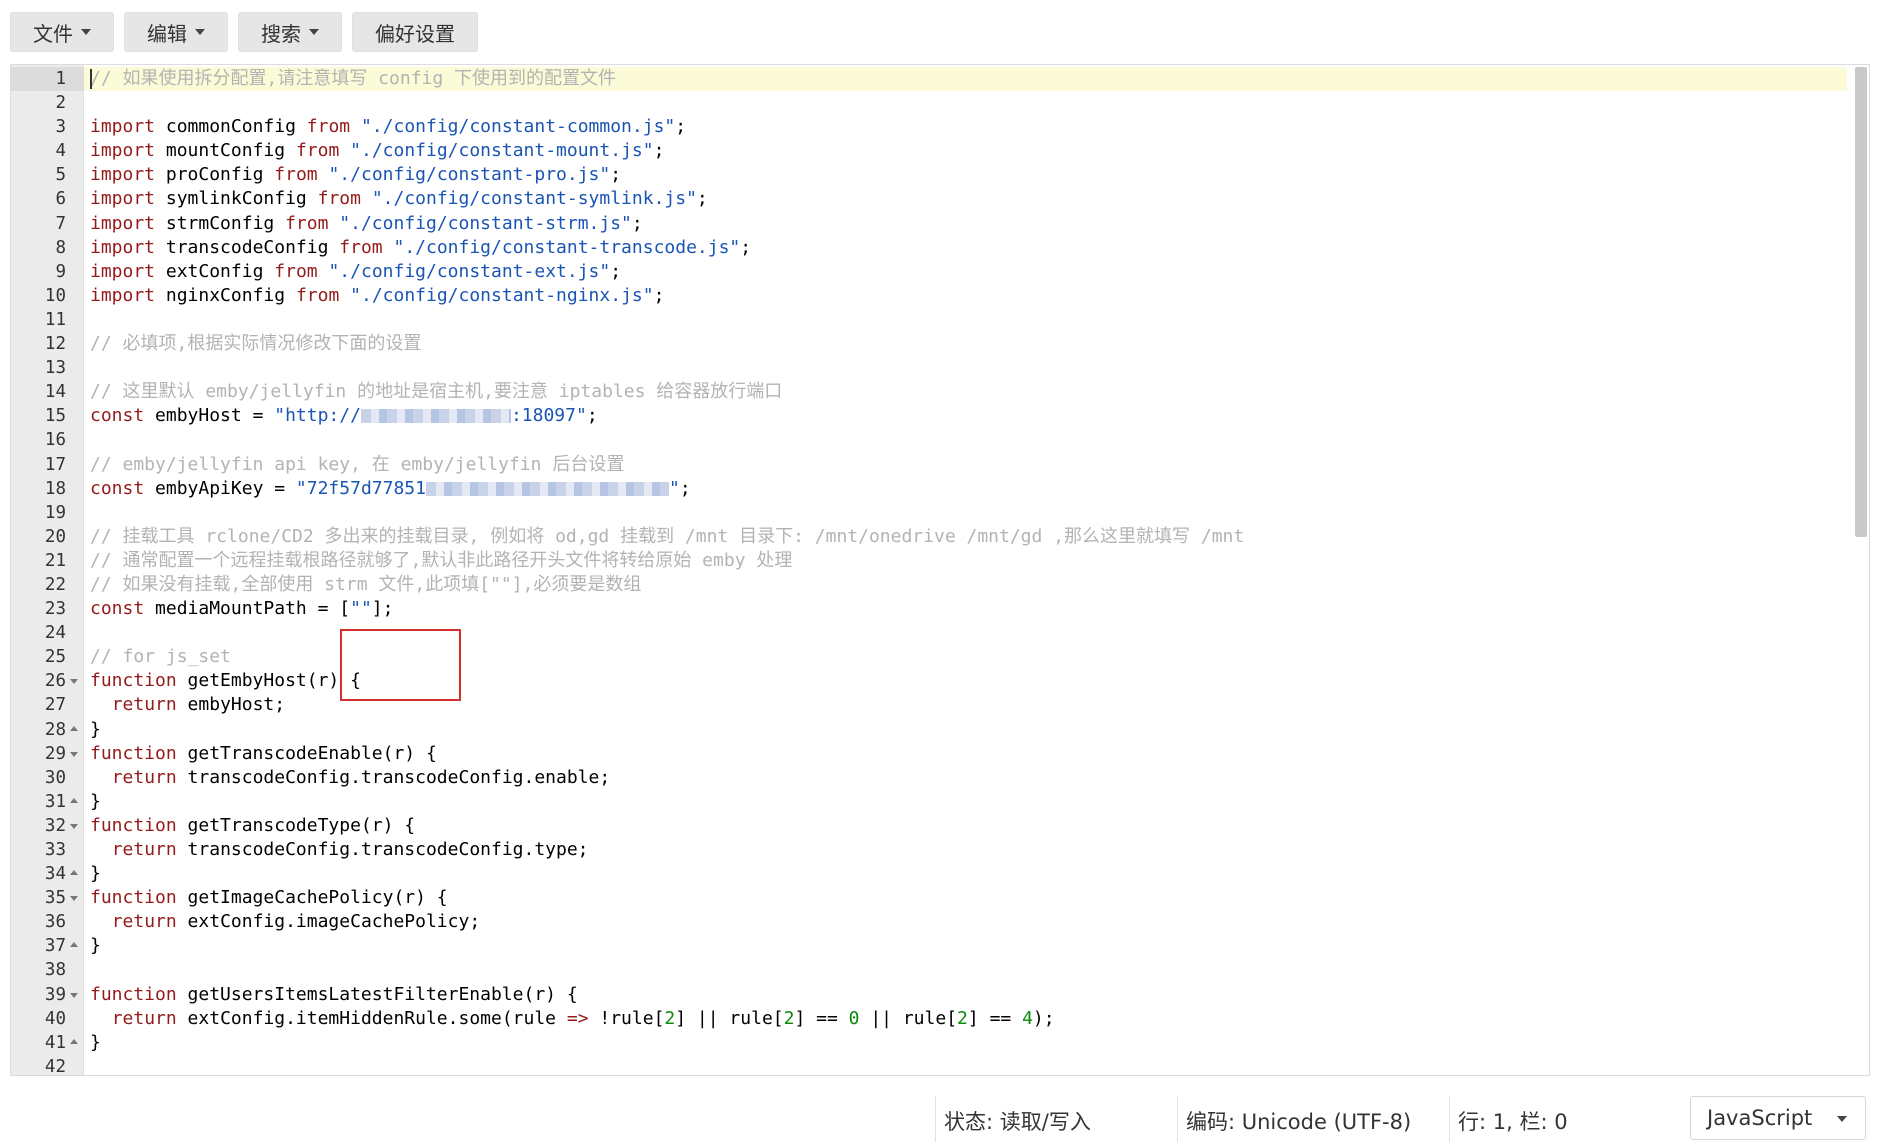 Image resolution: width=1878 pixels, height=1148 pixels. I want to click on code-line: 1 // 如果使用拆分配置,请注意填写 config 下使用到的配置文件, so click(940, 79).